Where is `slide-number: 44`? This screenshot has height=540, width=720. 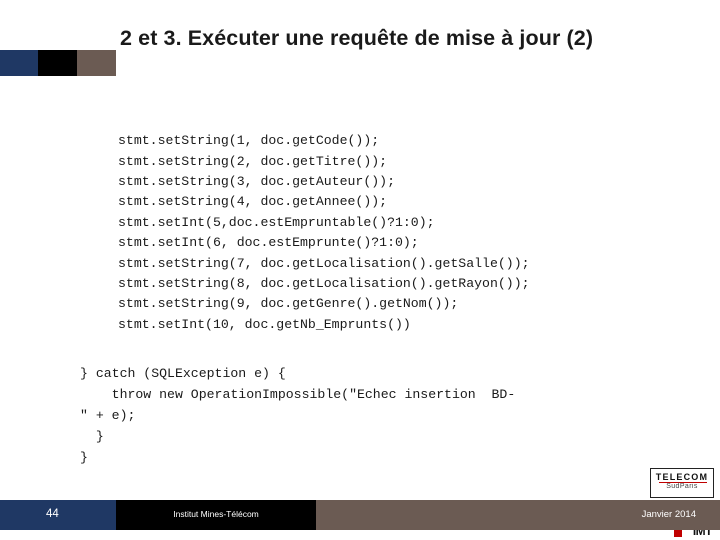 slide-number: 44 is located at coordinates (52, 514).